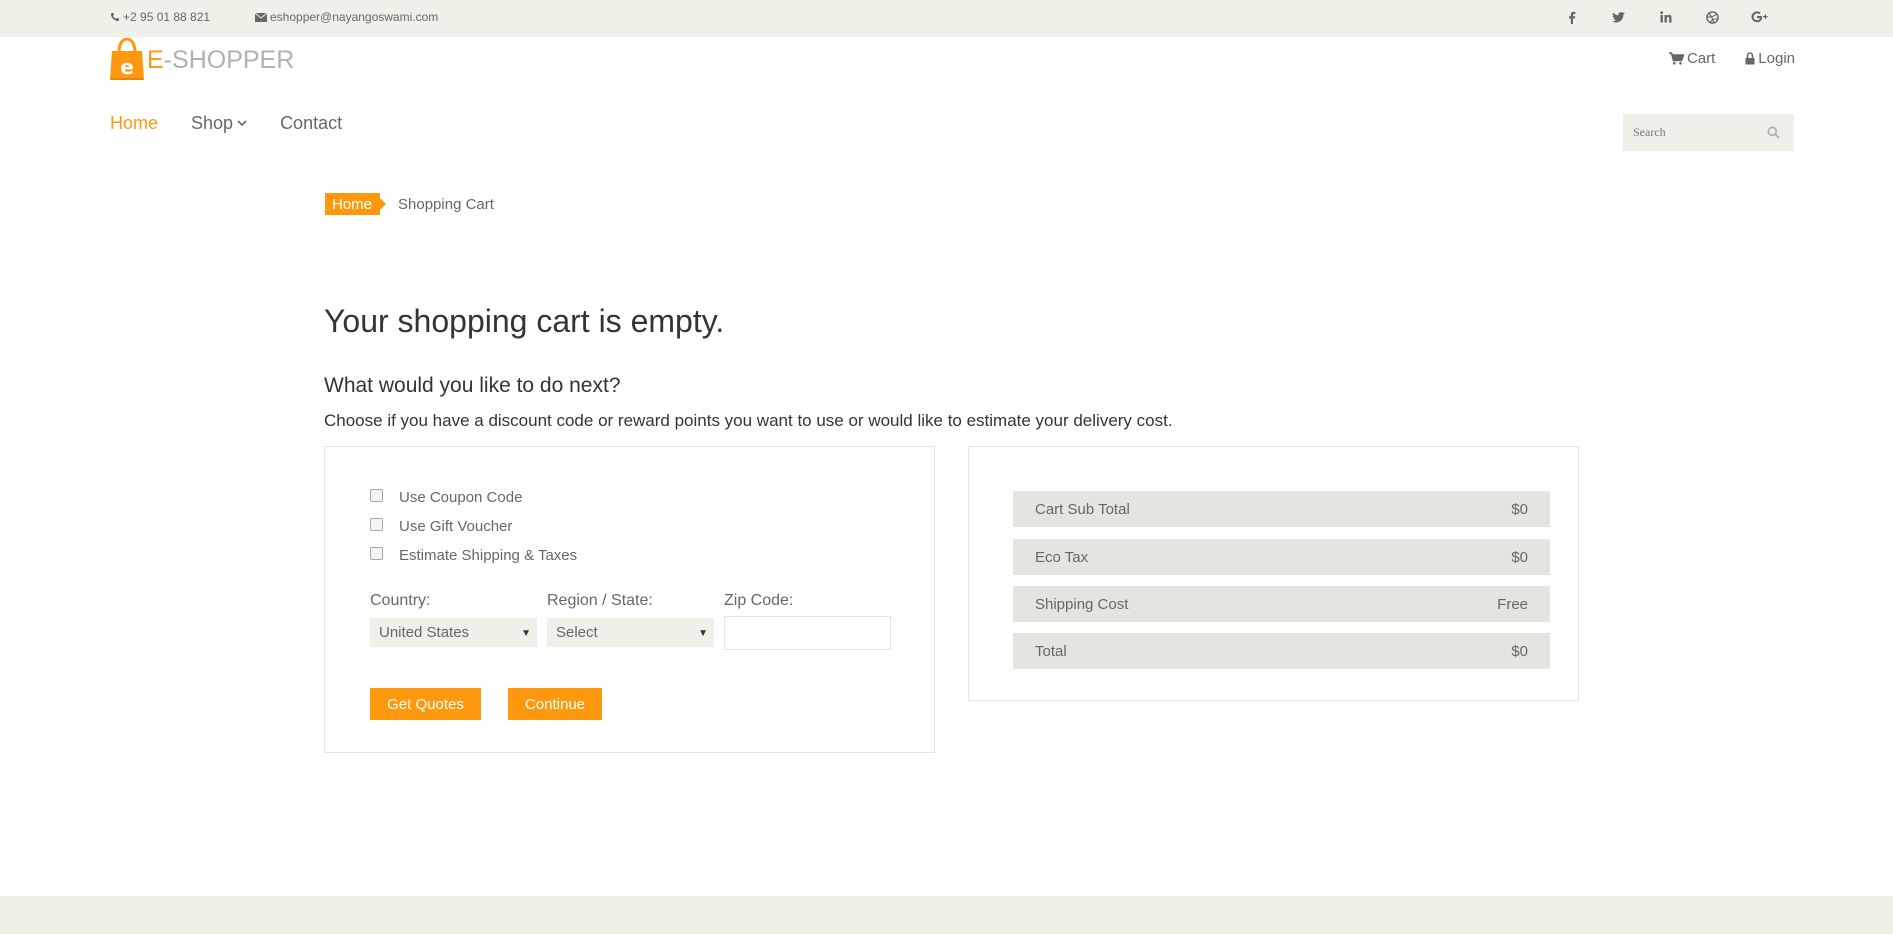 The height and width of the screenshot is (934, 1893). What do you see at coordinates (1750, 58) in the screenshot?
I see `lock-icon` at bounding box center [1750, 58].